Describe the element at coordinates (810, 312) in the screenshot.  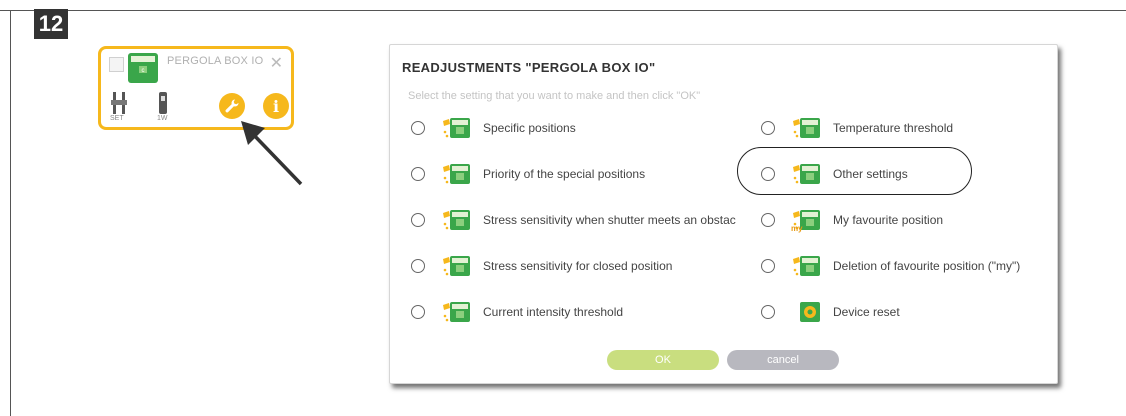
I see `device-reset-icon` at that location.